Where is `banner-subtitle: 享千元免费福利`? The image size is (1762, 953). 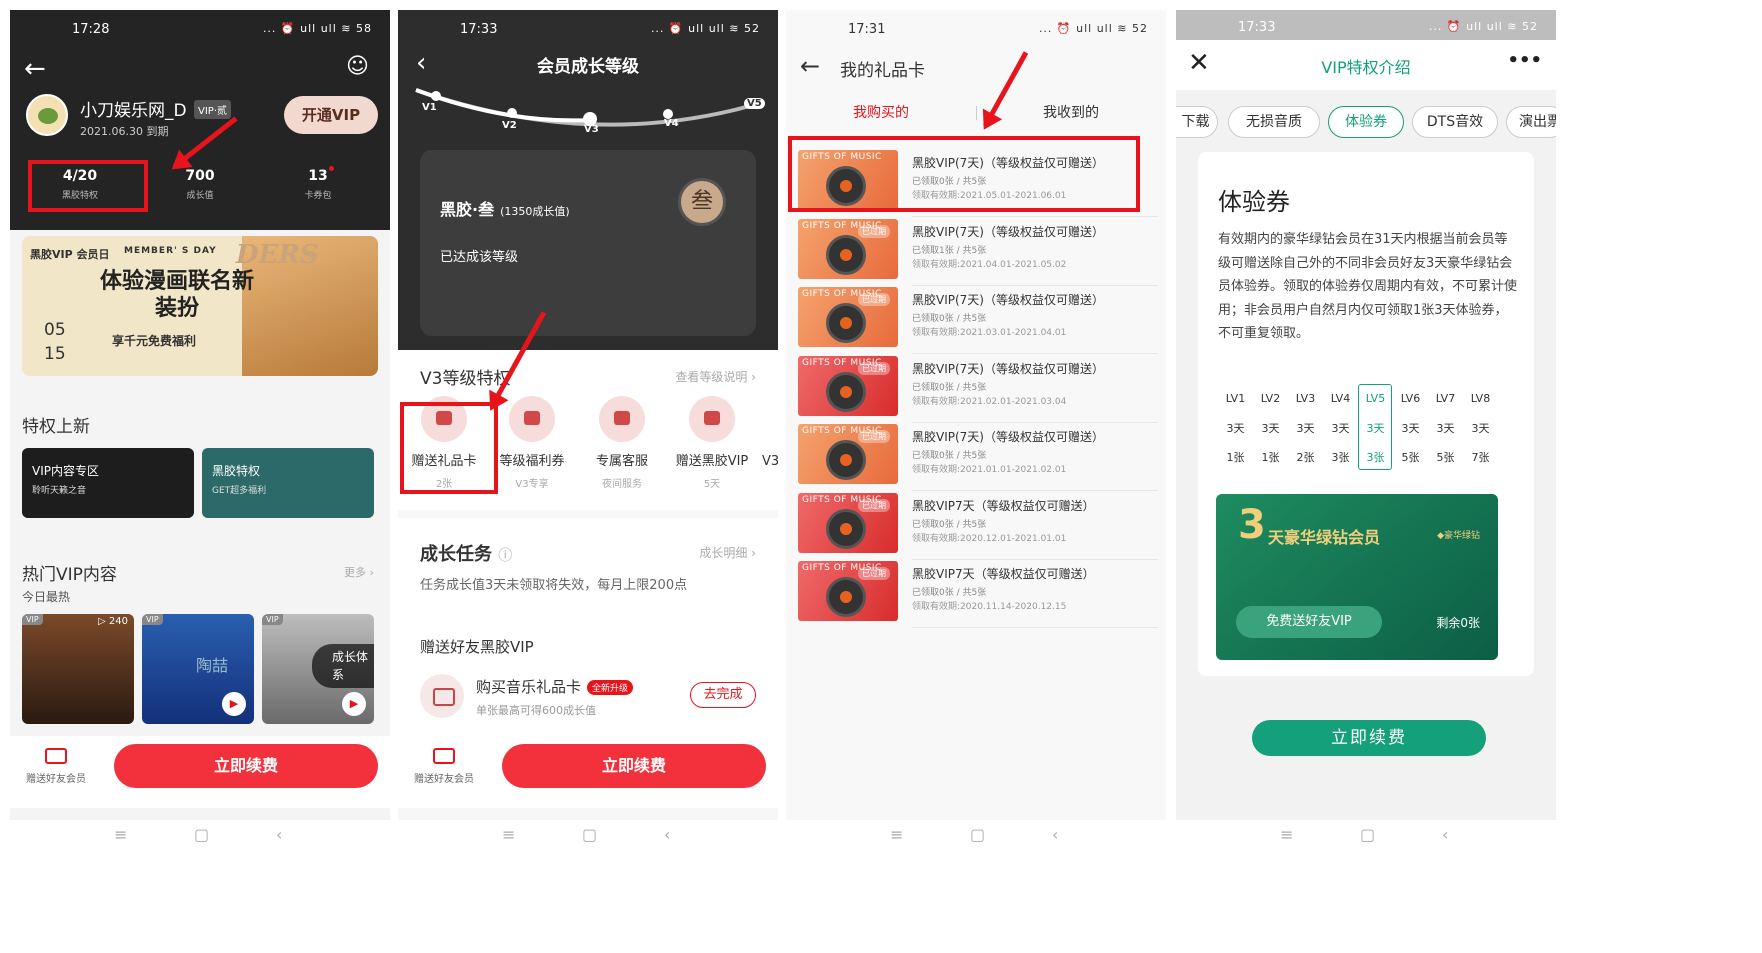
banner-subtitle: 享千元免费福利 is located at coordinates (154, 341).